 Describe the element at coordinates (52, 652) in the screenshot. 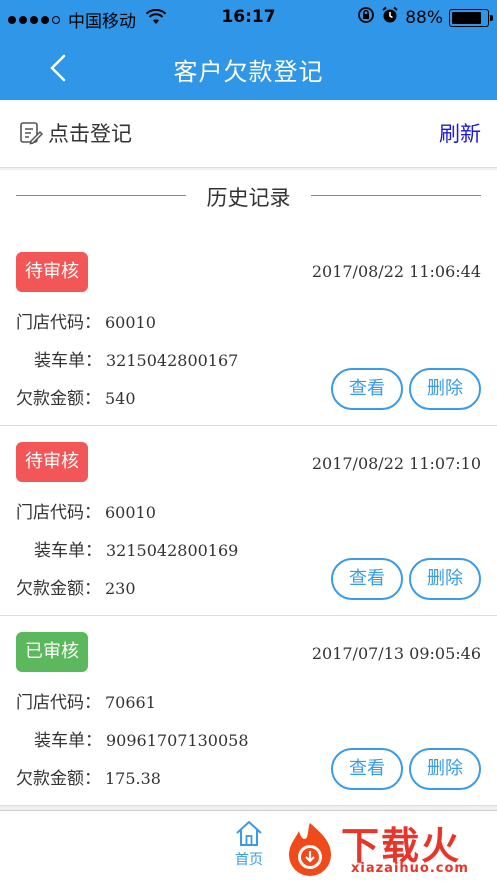

I see `status-badge: 已审核` at that location.